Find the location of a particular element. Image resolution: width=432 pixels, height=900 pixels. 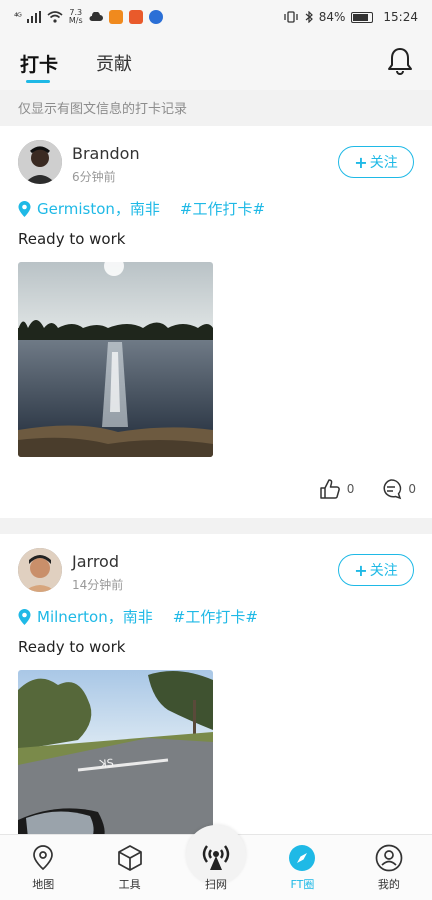

post-photo: ꓘS is located at coordinates (115, 755).